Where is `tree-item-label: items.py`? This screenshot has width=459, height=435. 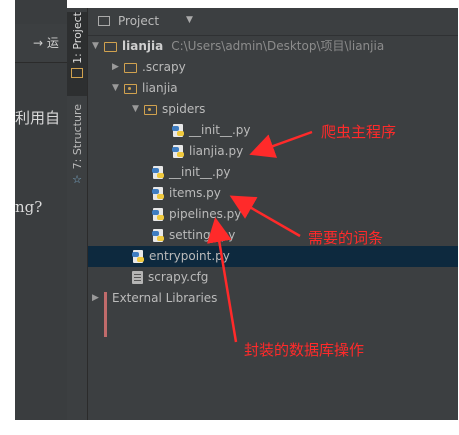 tree-item-label: items.py is located at coordinates (195, 193).